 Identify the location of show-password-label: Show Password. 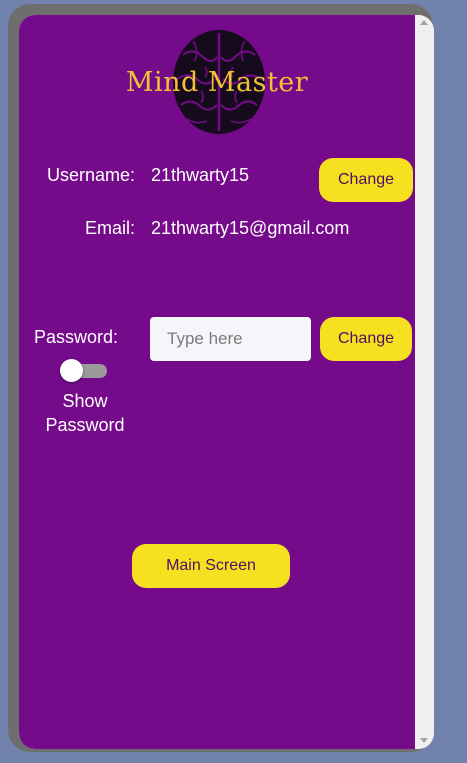
(85, 413).